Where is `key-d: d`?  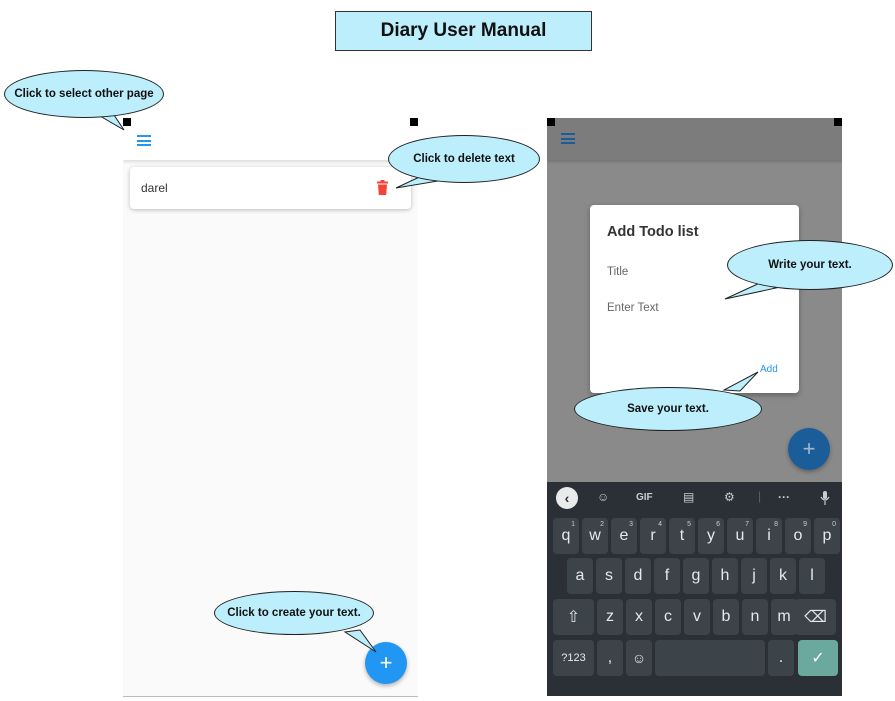
key-d: d is located at coordinates (638, 576).